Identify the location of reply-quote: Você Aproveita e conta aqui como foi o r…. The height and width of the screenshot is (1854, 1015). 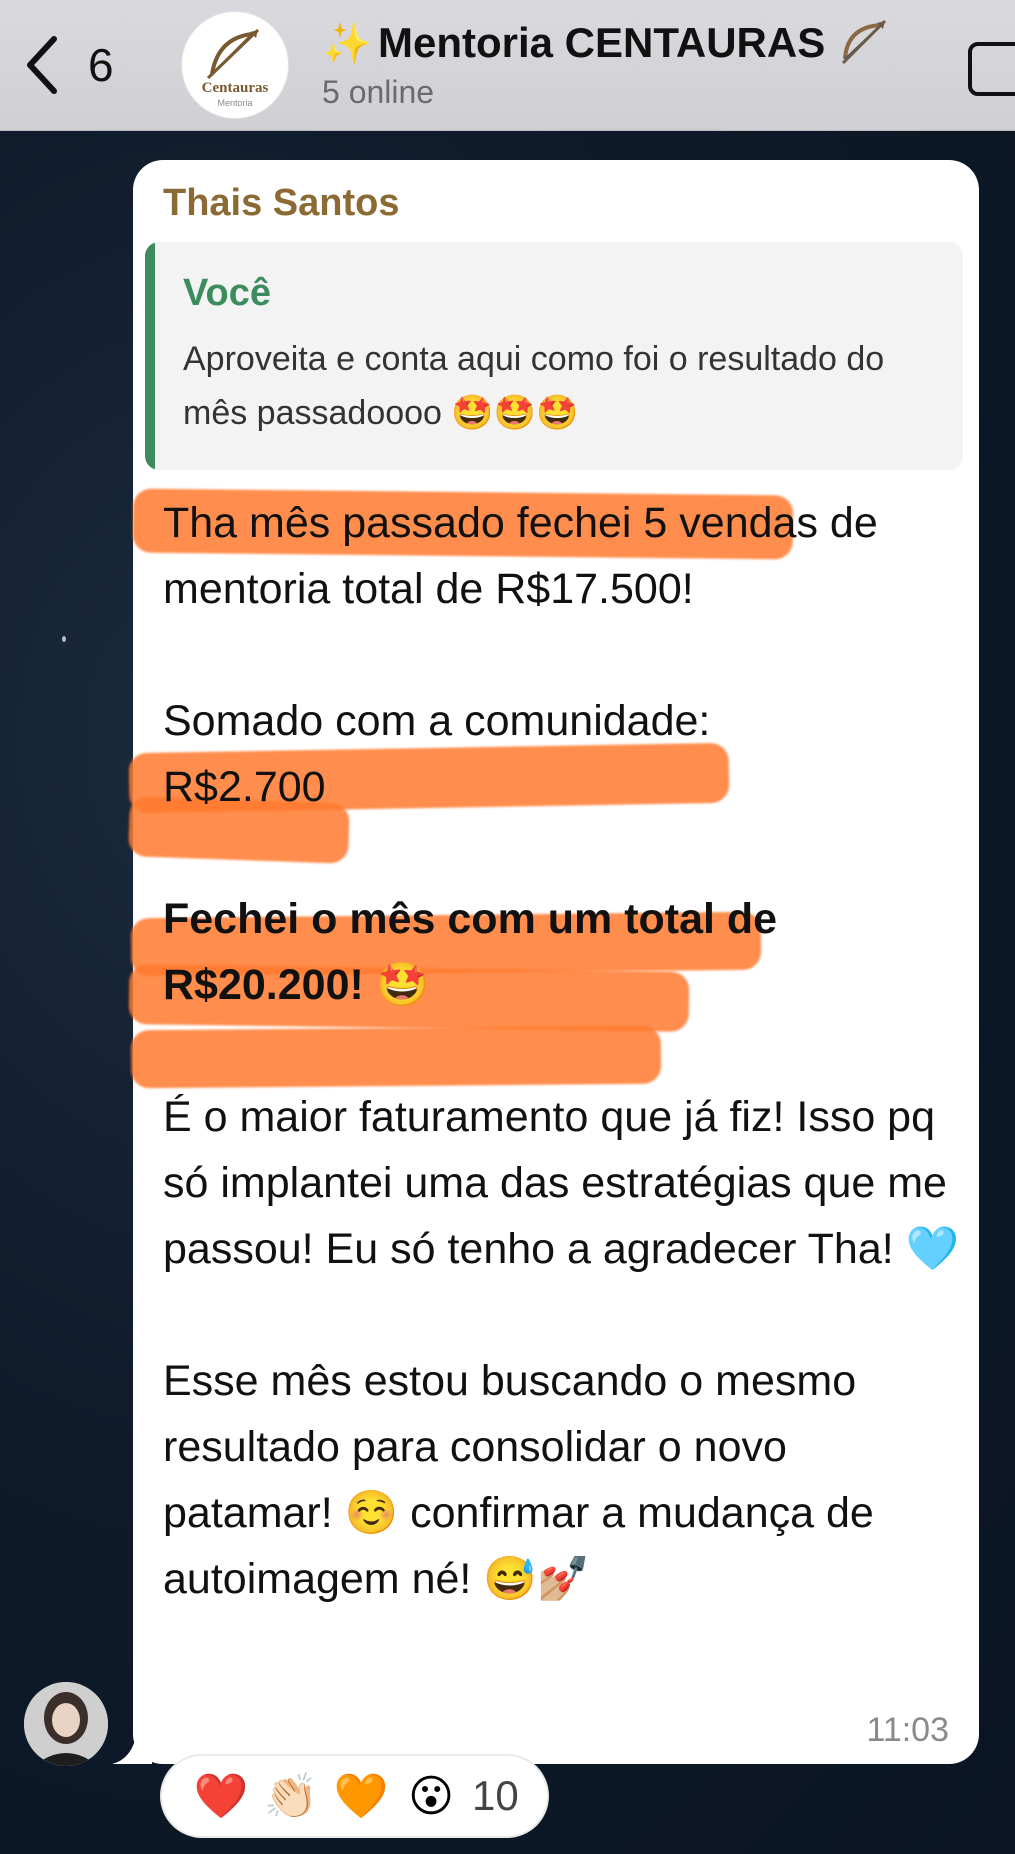
(554, 356).